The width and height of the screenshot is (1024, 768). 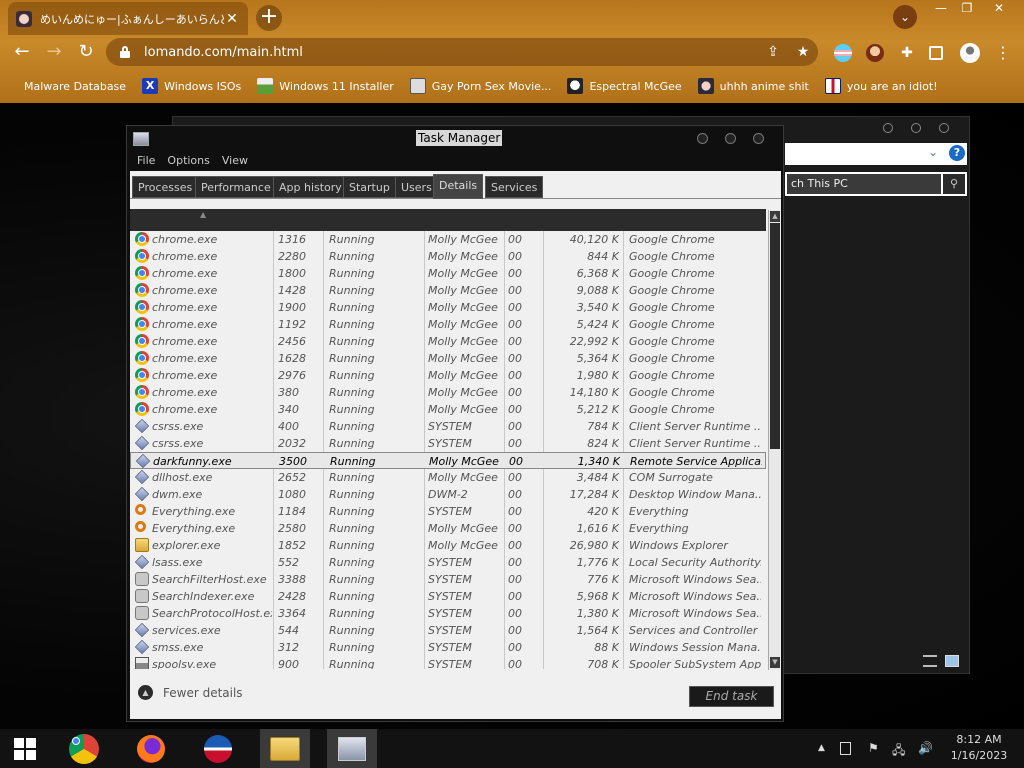 What do you see at coordinates (70, 86) in the screenshot?
I see `bookmark-malware-database: Malware Database` at bounding box center [70, 86].